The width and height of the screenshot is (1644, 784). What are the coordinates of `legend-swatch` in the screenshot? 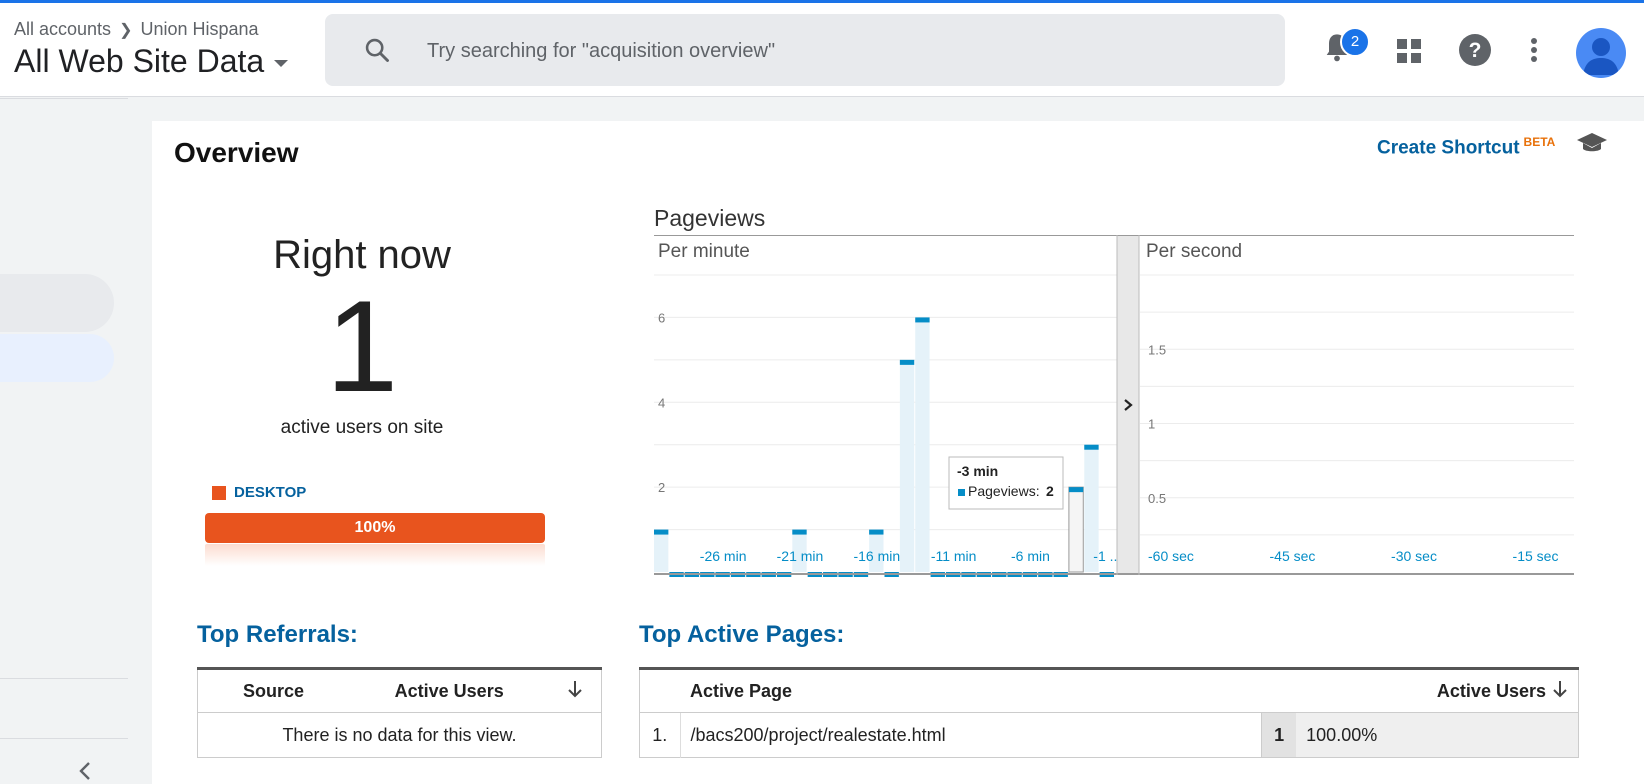 It's located at (219, 492).